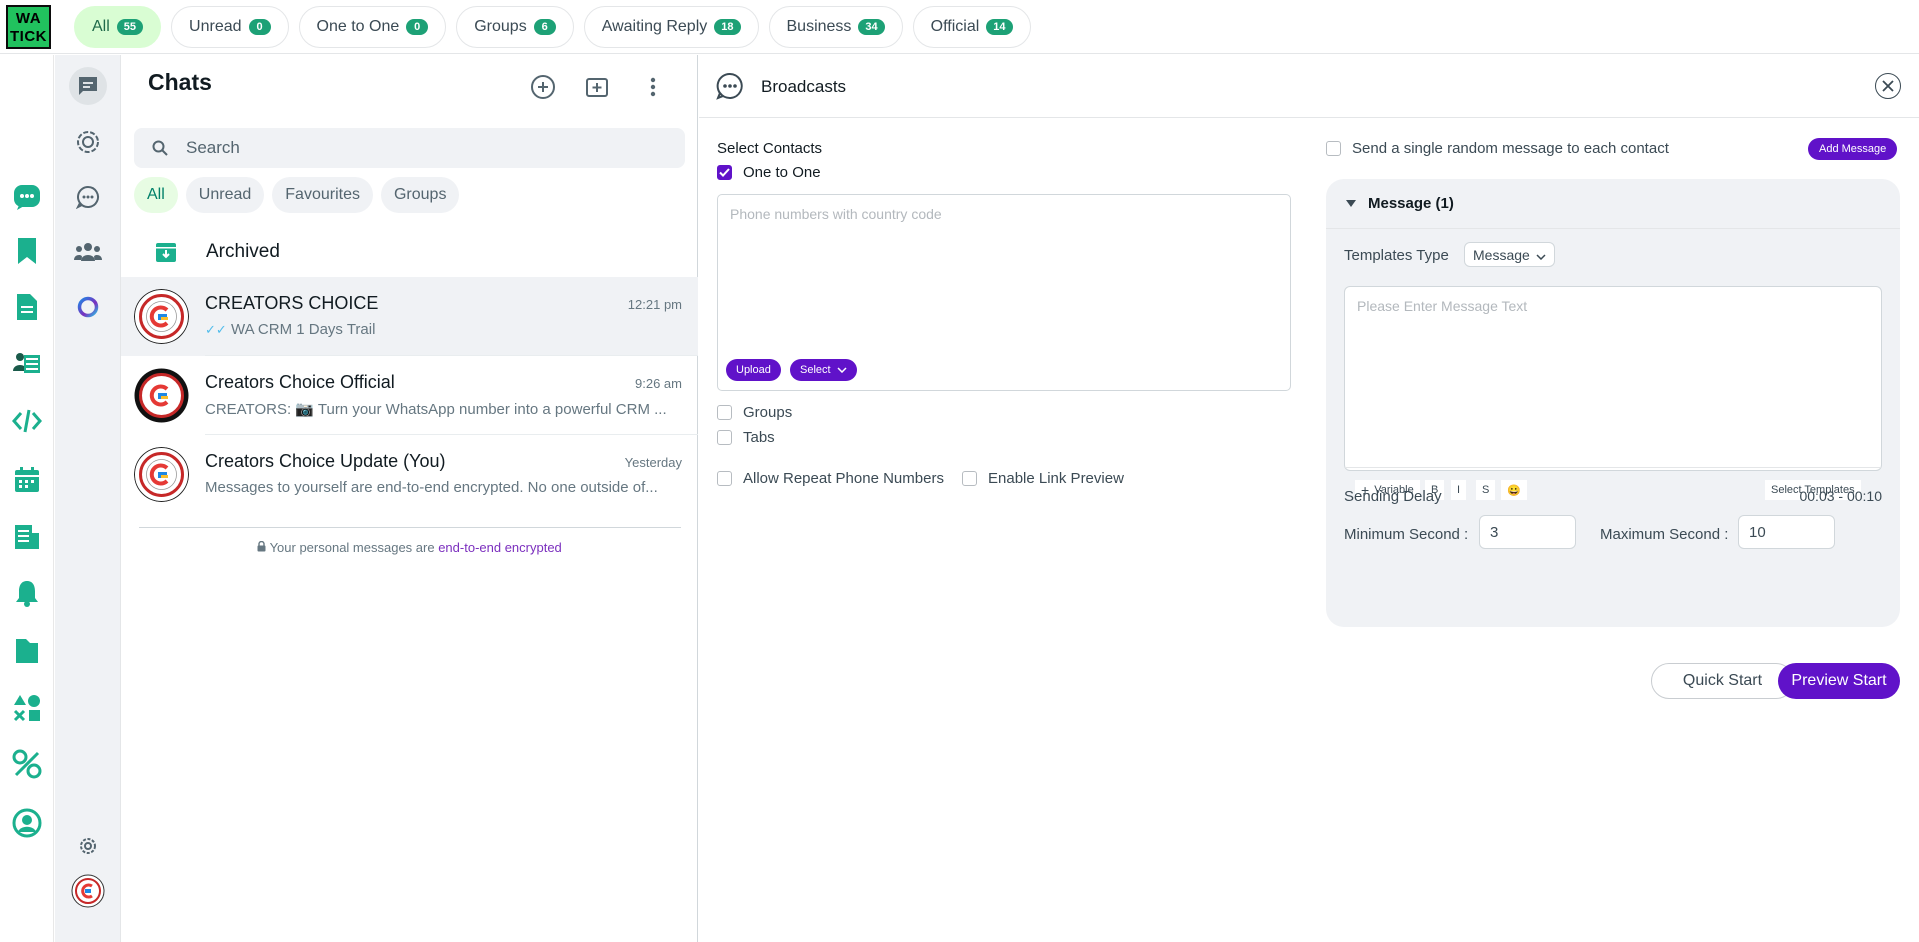 This screenshot has height=942, width=1919. Describe the element at coordinates (88, 252) in the screenshot. I see `communities-icon` at that location.